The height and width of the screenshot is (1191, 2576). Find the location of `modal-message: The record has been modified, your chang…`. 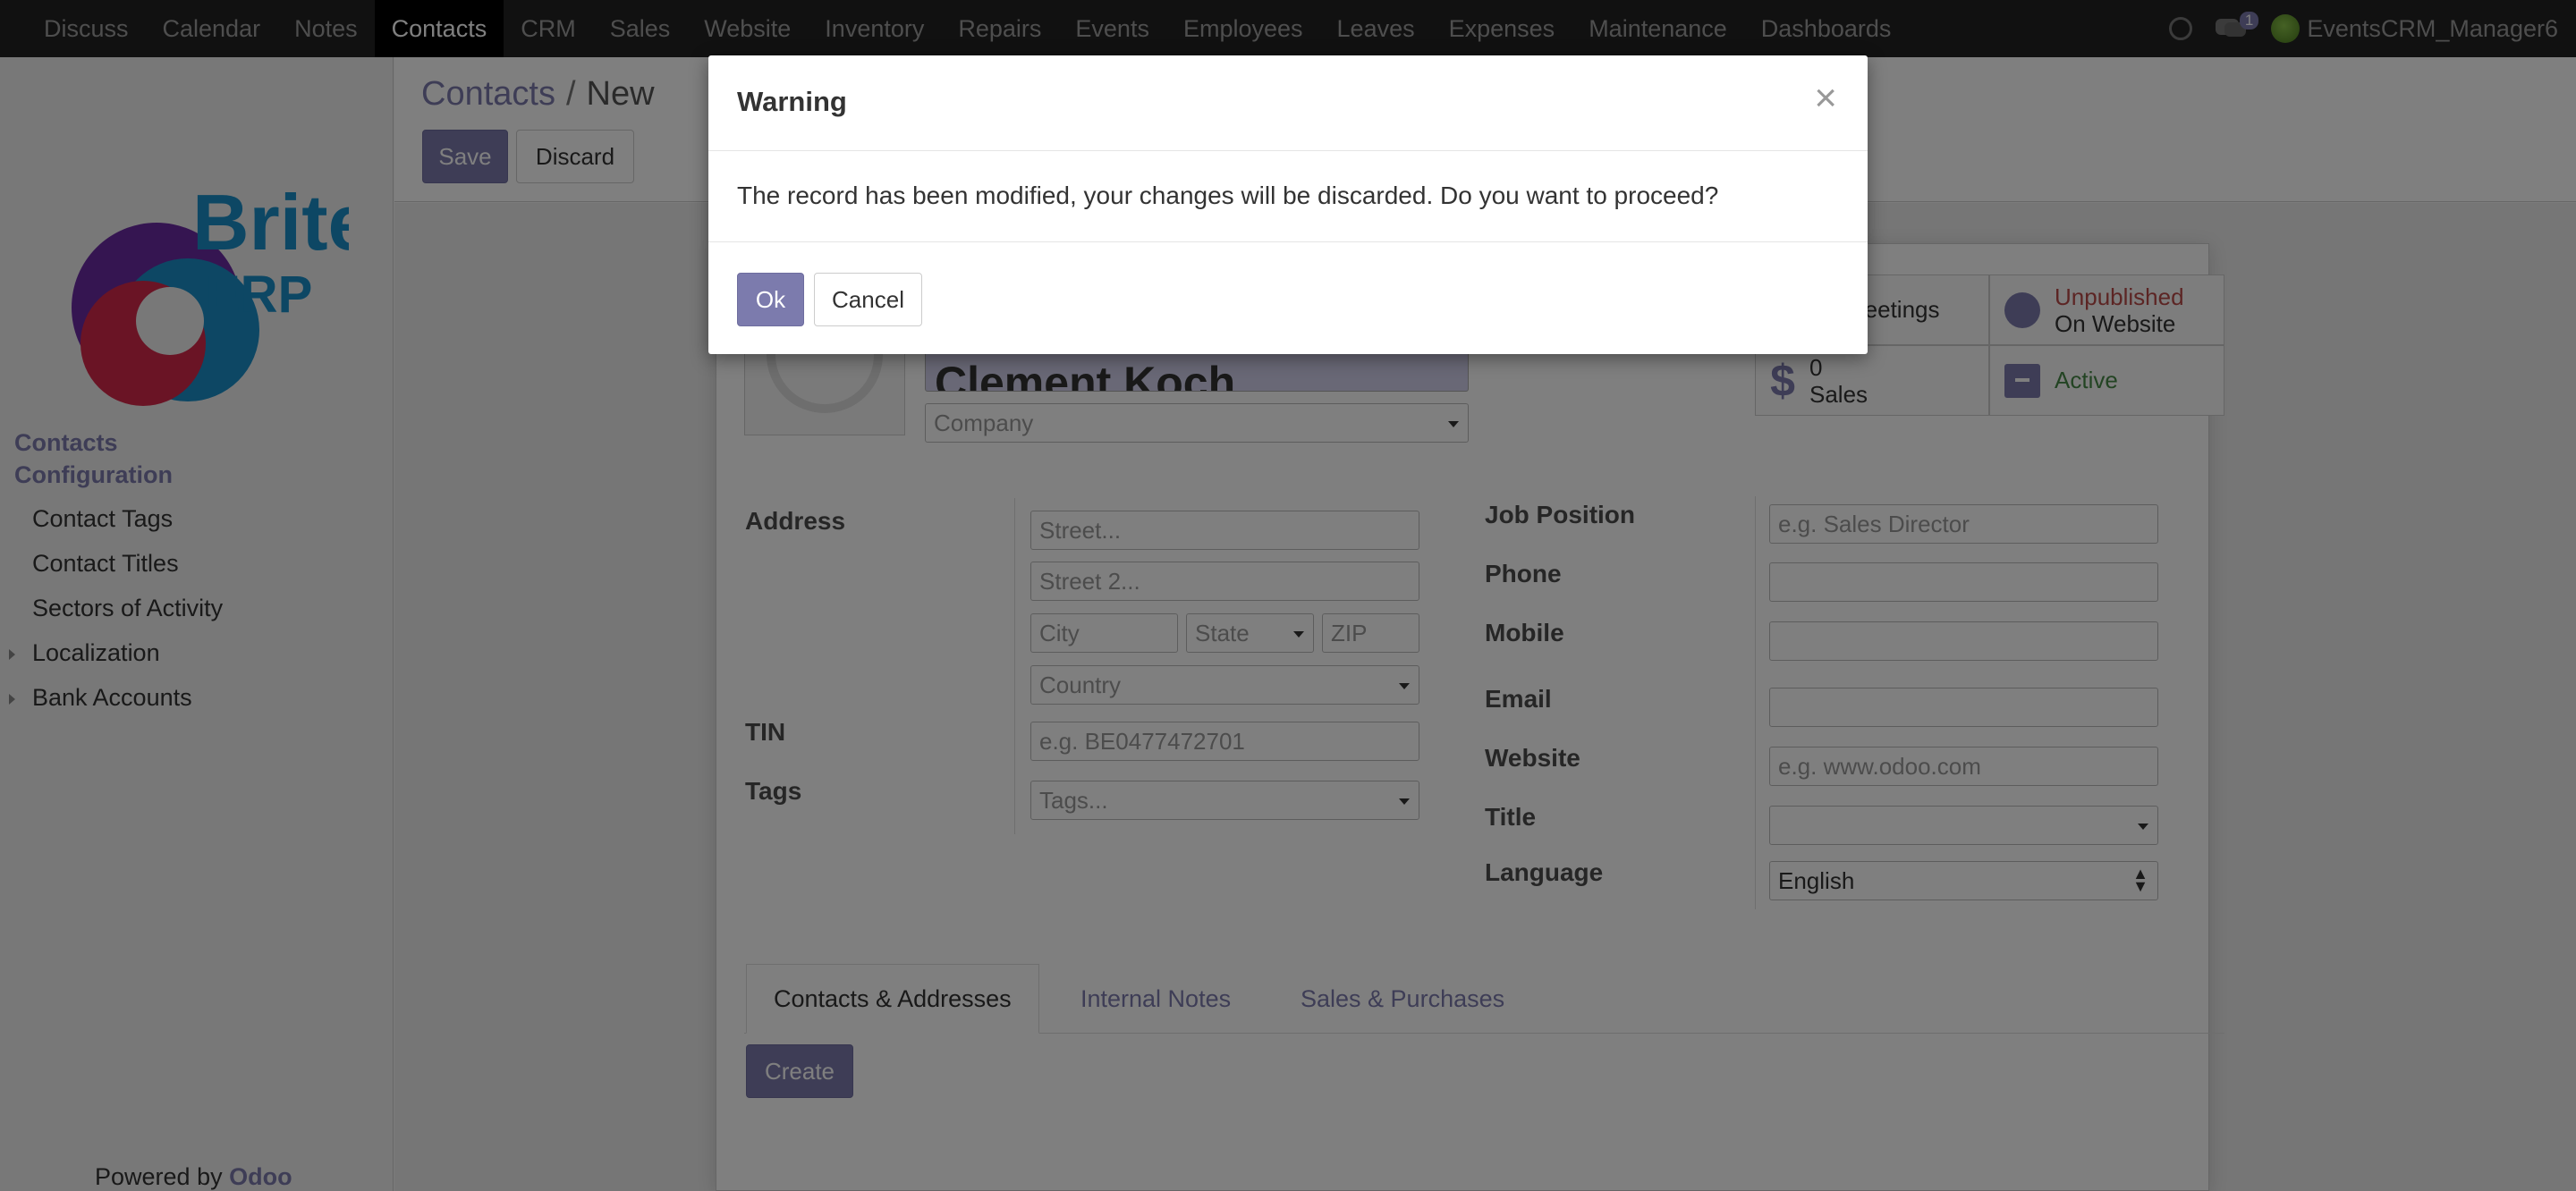

modal-message: The record has been modified, your chang… is located at coordinates (1228, 195).